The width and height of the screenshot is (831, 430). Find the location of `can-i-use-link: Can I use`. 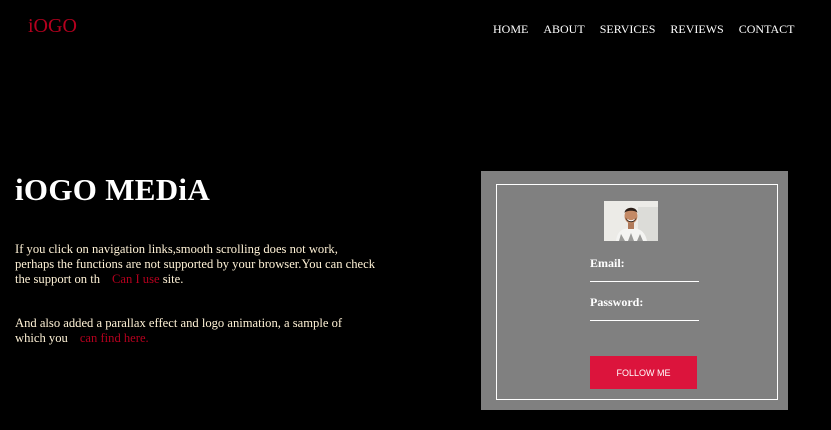

can-i-use-link: Can I use is located at coordinates (136, 279).